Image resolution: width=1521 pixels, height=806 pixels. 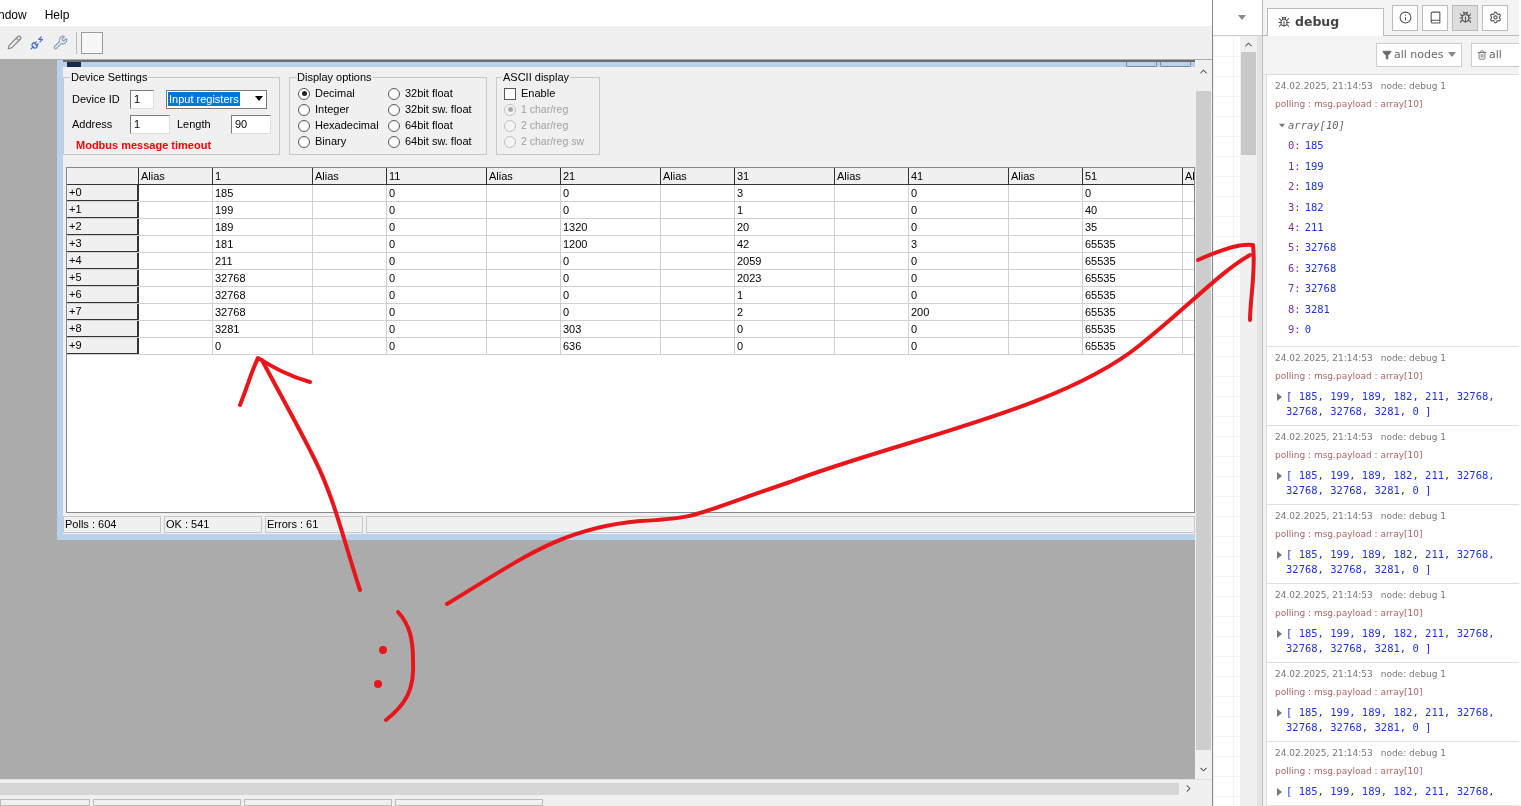 What do you see at coordinates (263, 261) in the screenshot?
I see `table-cell: 211` at bounding box center [263, 261].